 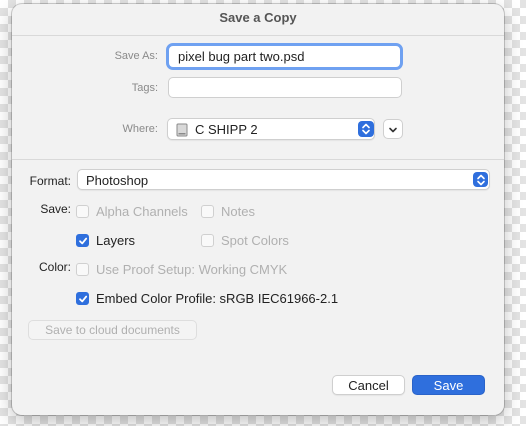 I want to click on embed-color-profile-checkbox, so click(x=82, y=298).